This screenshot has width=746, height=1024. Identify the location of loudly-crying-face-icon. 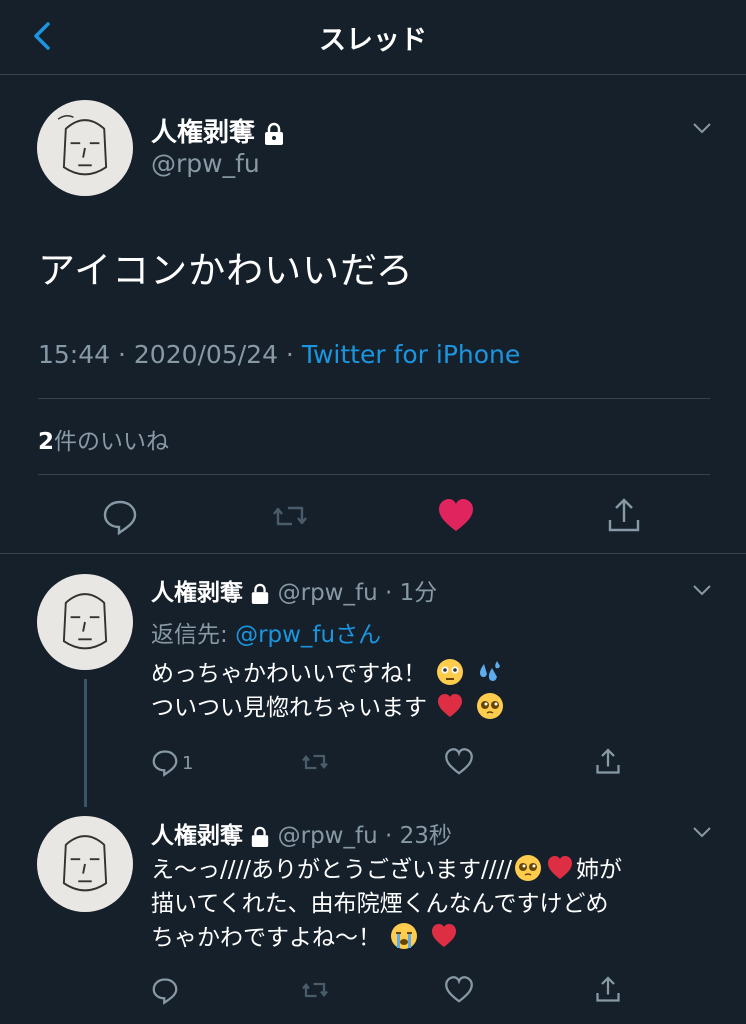
(404, 936).